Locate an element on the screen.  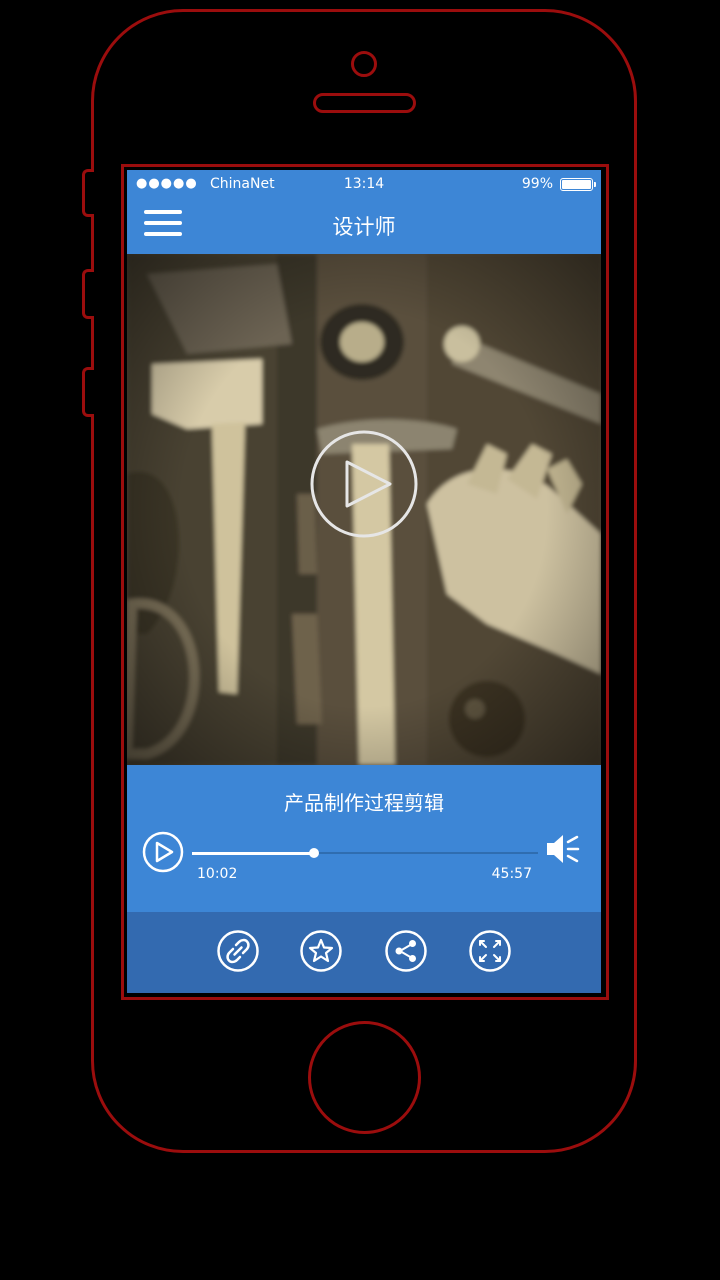
progress-track is located at coordinates (365, 853).